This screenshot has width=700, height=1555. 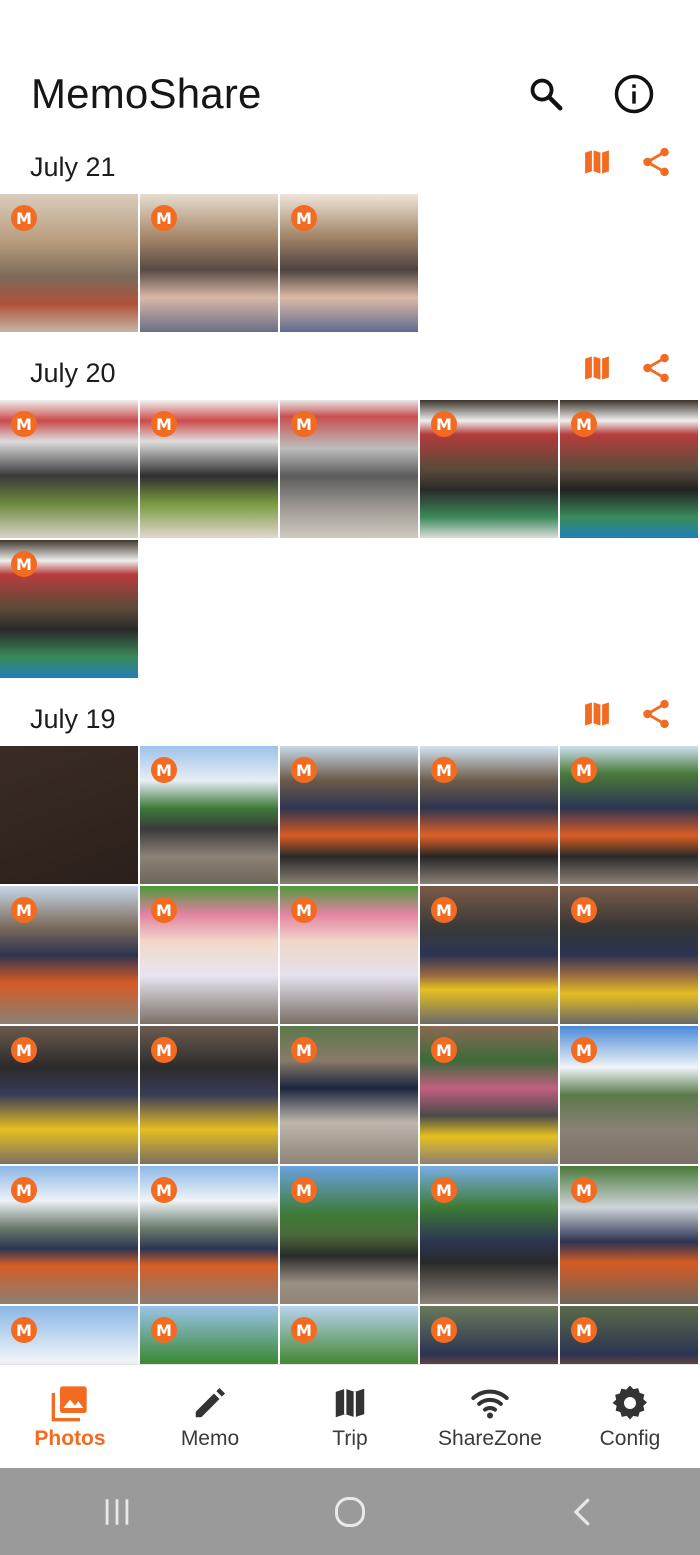 I want to click on recents-button, so click(x=117, y=1512).